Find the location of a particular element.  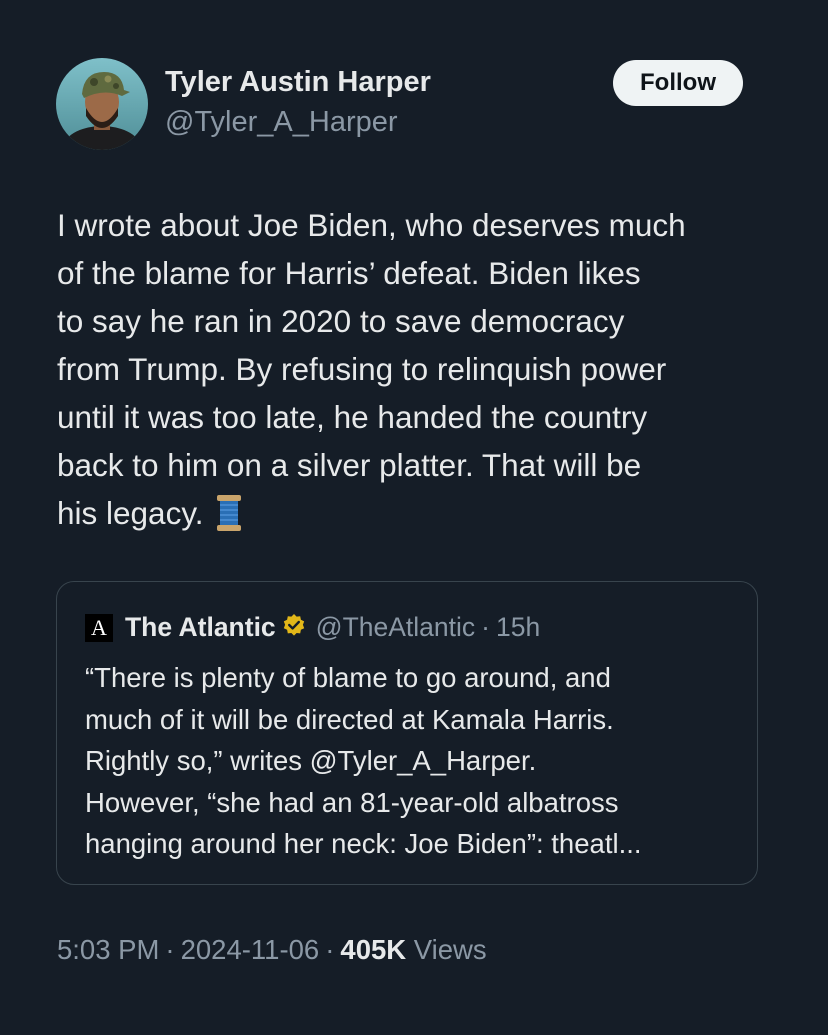

quoted-author-name: The Atlantic is located at coordinates (200, 627).